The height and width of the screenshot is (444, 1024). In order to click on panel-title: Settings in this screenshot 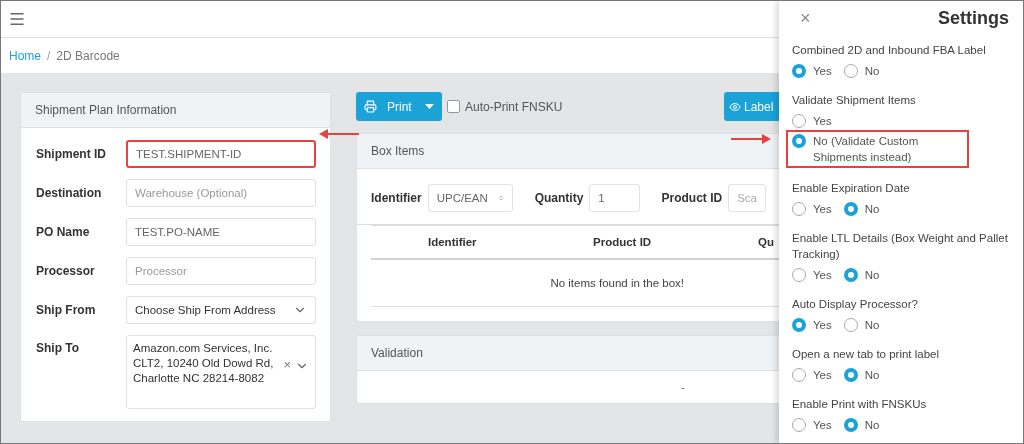, I will do `click(973, 18)`.